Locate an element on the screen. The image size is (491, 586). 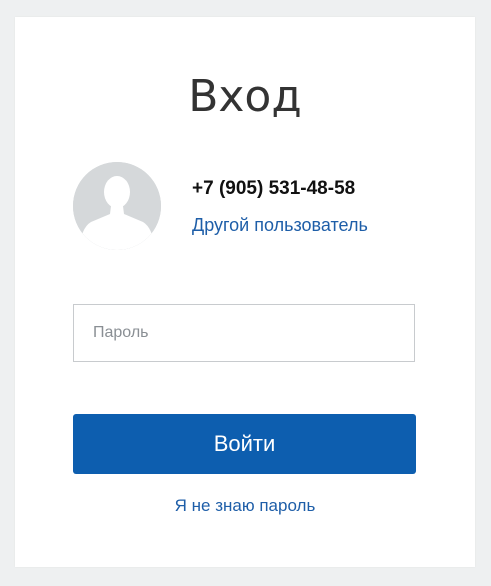
password-field is located at coordinates (244, 333).